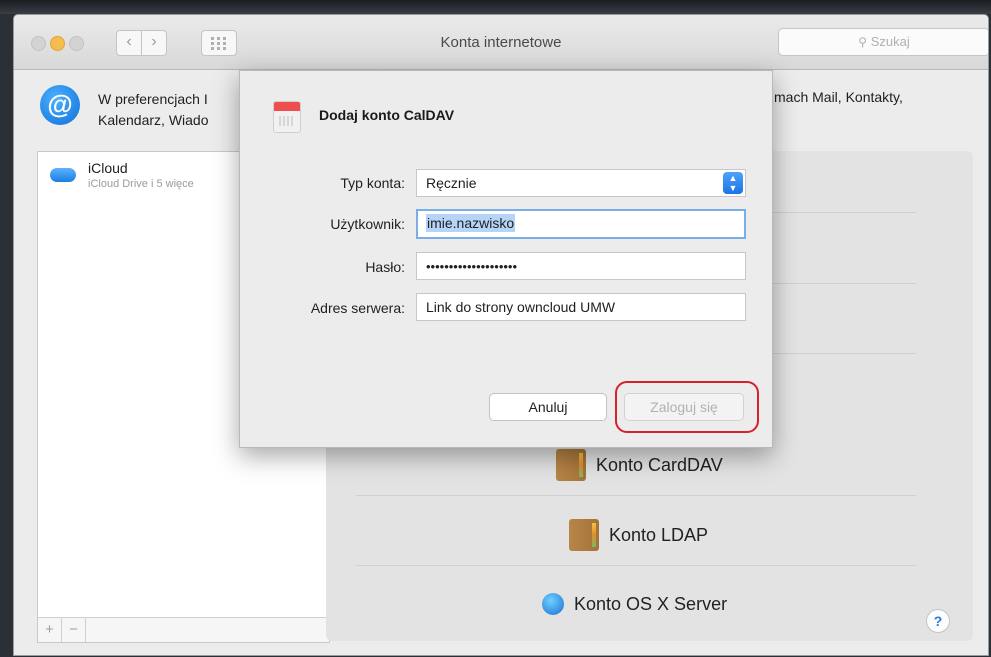  Describe the element at coordinates (183, 629) in the screenshot. I see `sidebar-footer: + −` at that location.